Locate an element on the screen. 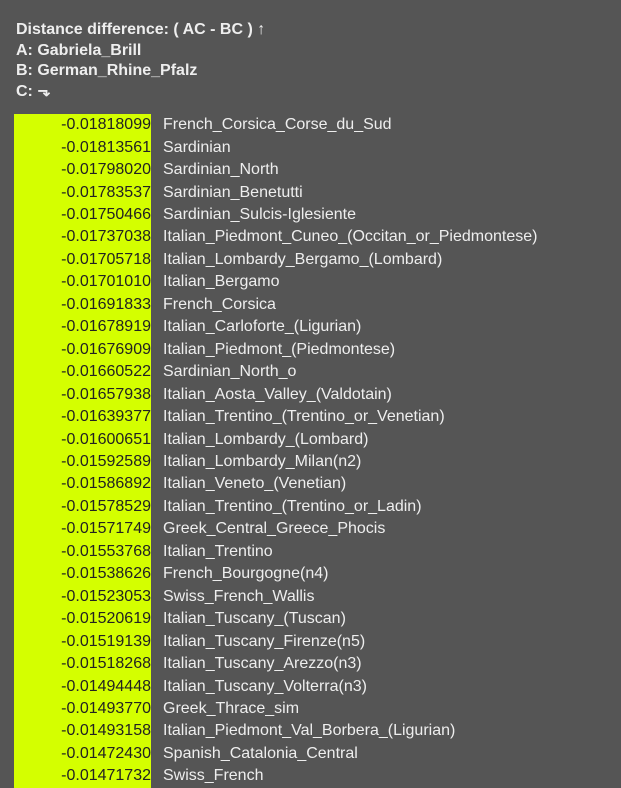 This screenshot has width=621, height=788. table-row: -0.01678919 Italian_Carloforte_(Ligurian) is located at coordinates (314, 327).